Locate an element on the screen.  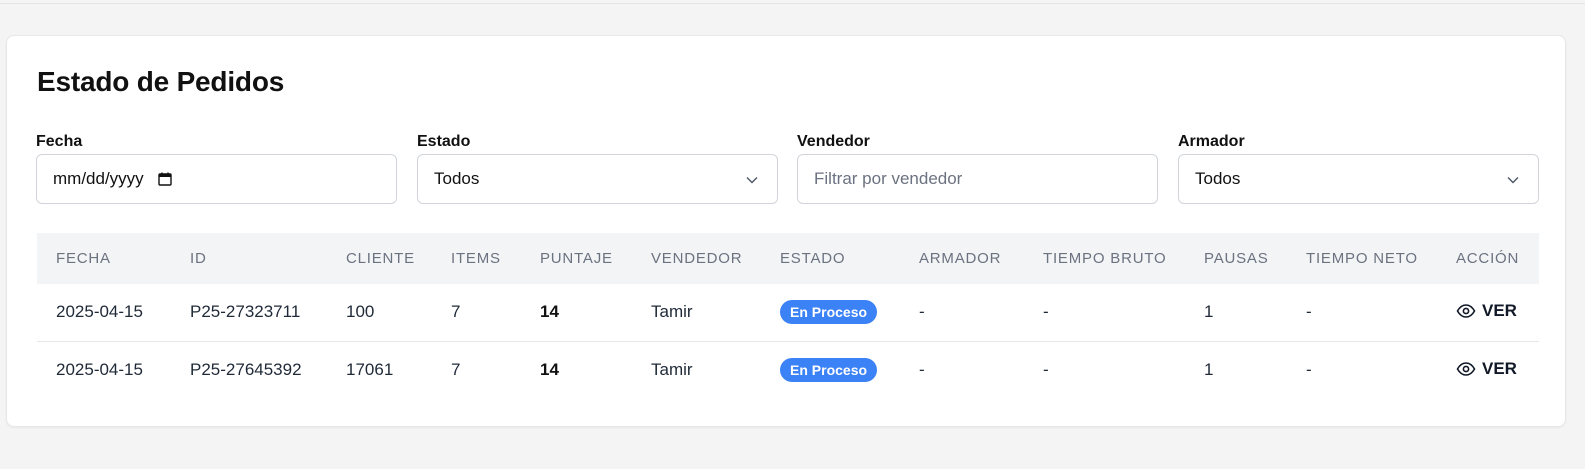
column-header-id: ID is located at coordinates (198, 258).